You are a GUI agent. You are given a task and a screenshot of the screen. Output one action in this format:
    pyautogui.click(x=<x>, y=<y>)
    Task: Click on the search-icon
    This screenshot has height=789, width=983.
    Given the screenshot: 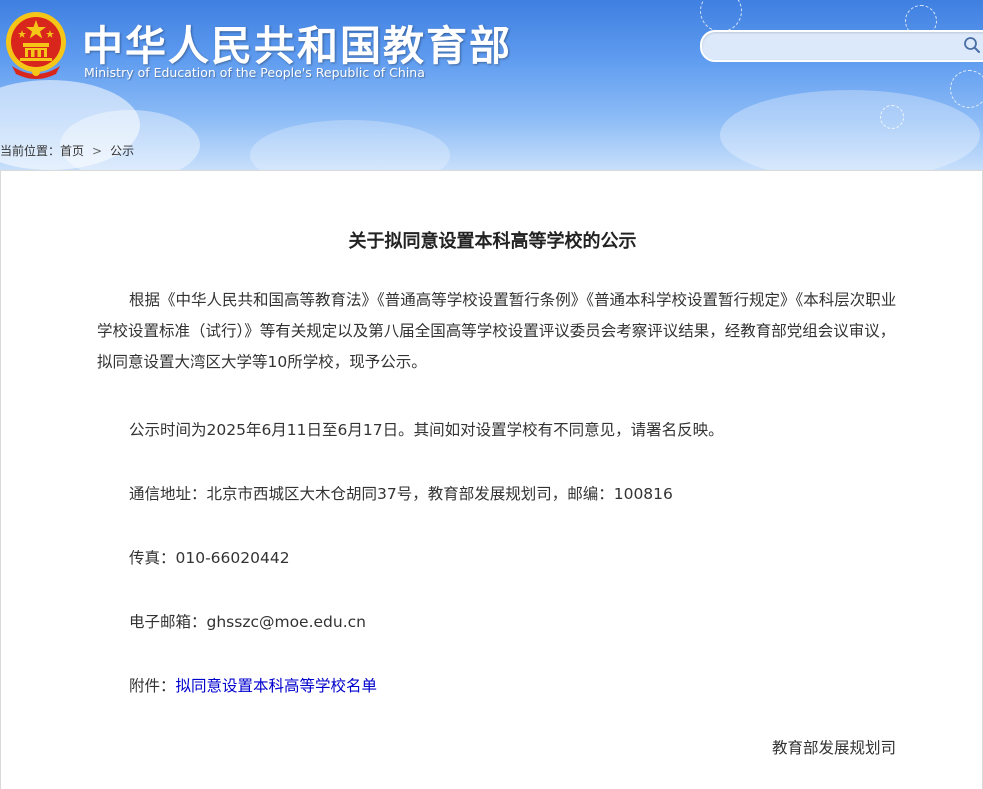 What is the action you would take?
    pyautogui.click(x=972, y=45)
    